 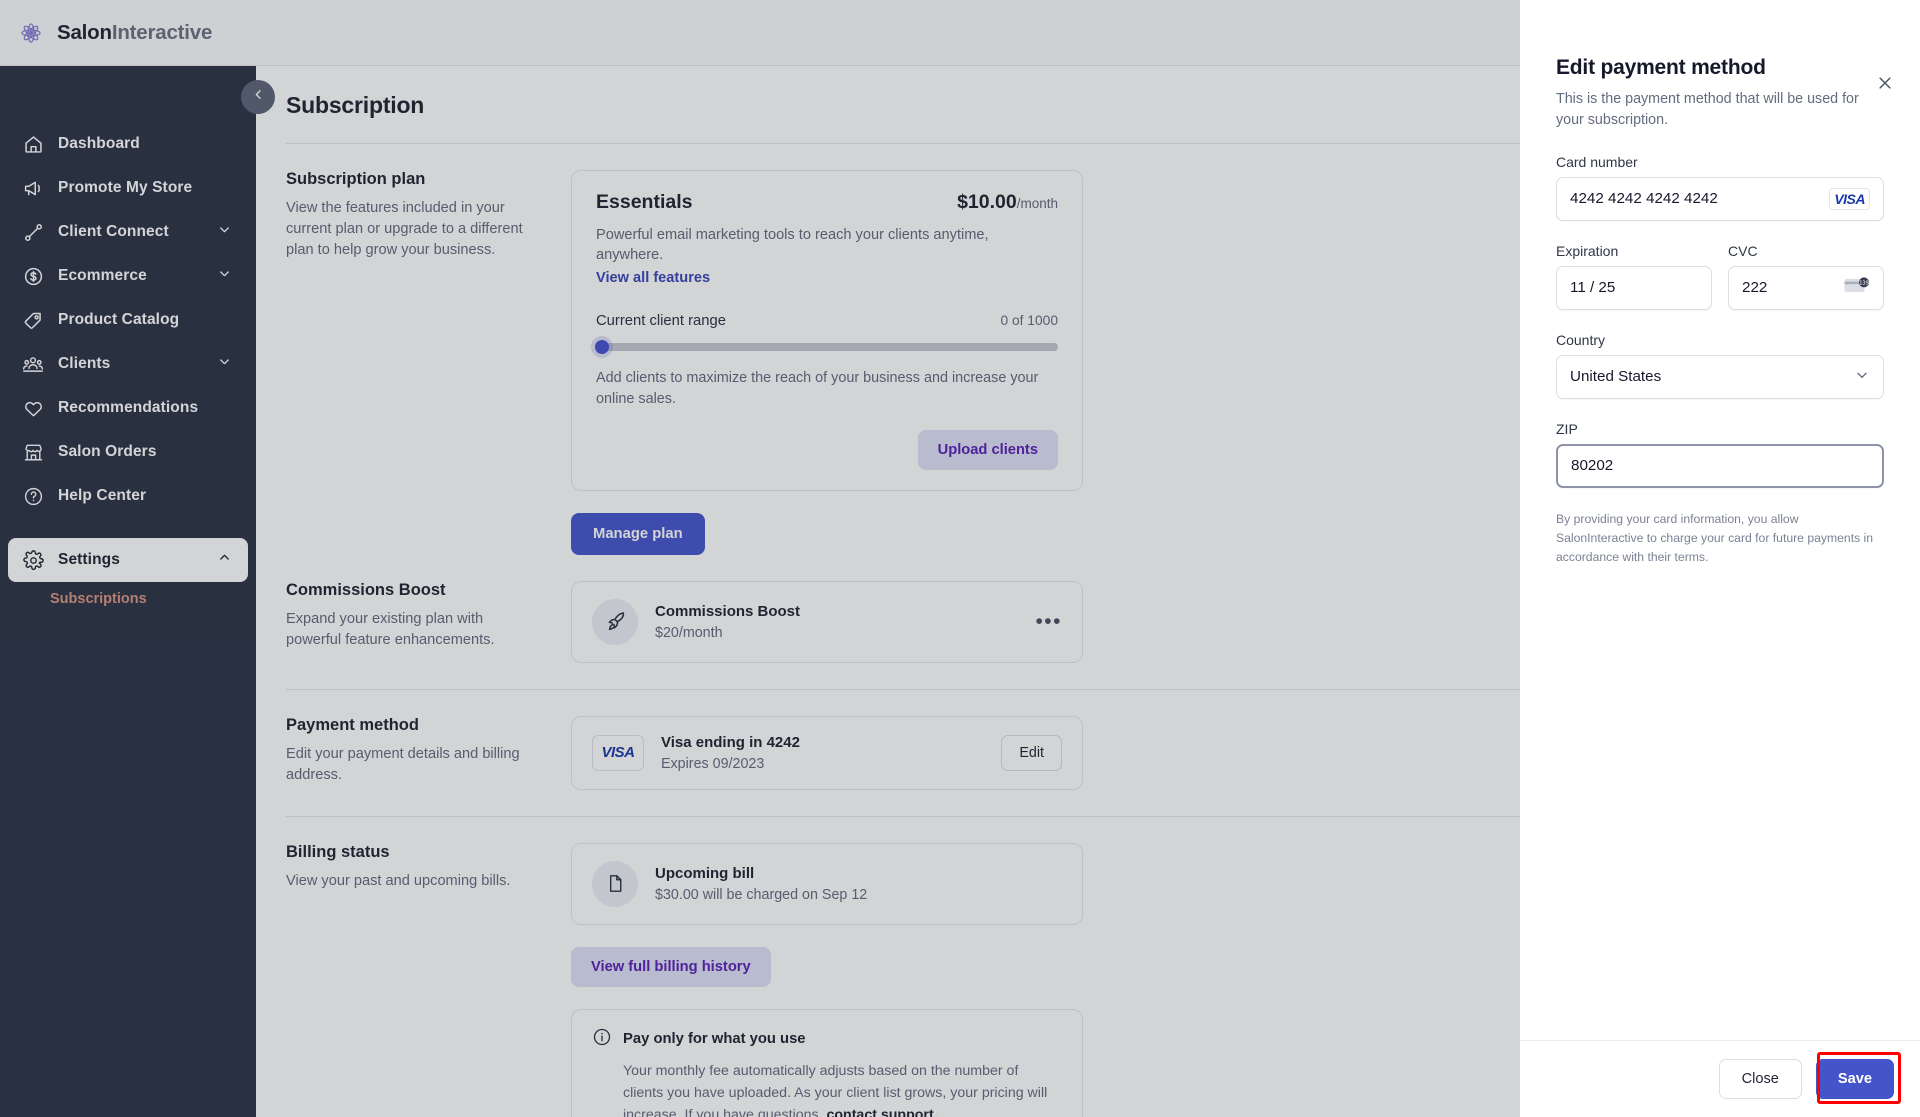 I want to click on expiration-label: Expiration, so click(x=1587, y=250).